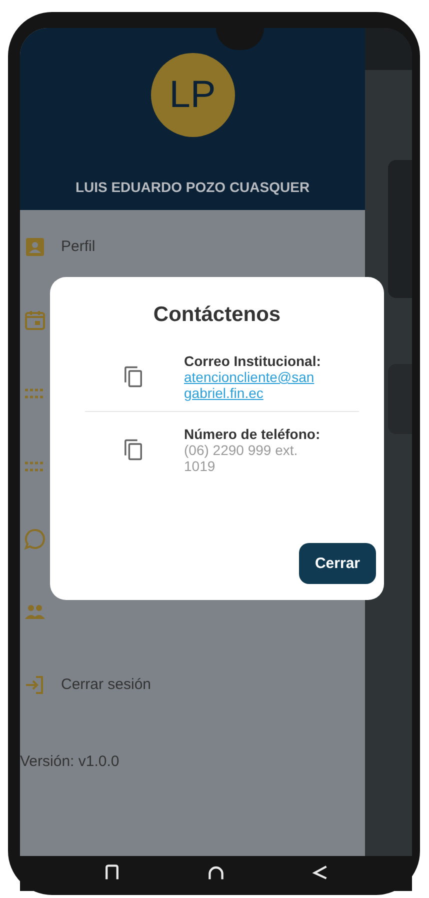 The width and height of the screenshot is (429, 898). Describe the element at coordinates (337, 563) in the screenshot. I see `close-button: Cerrar` at that location.